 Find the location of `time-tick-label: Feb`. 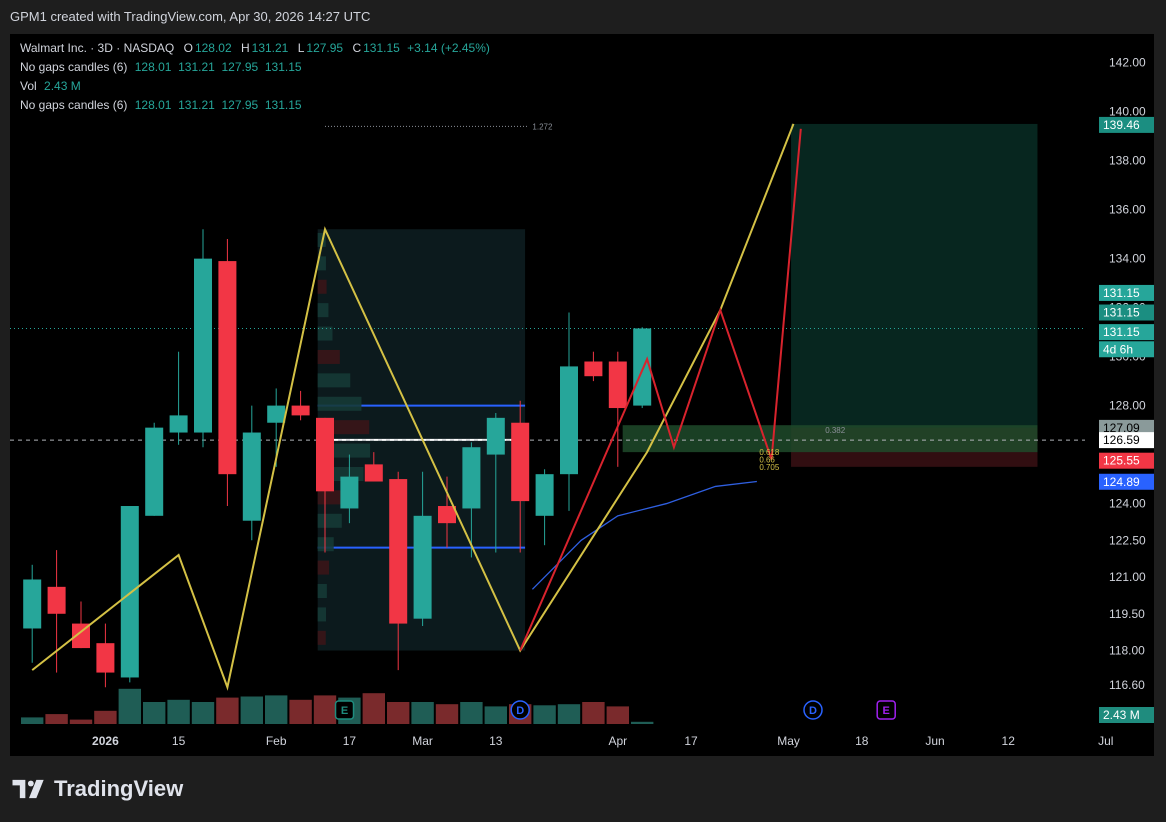

time-tick-label: Feb is located at coordinates (276, 741).